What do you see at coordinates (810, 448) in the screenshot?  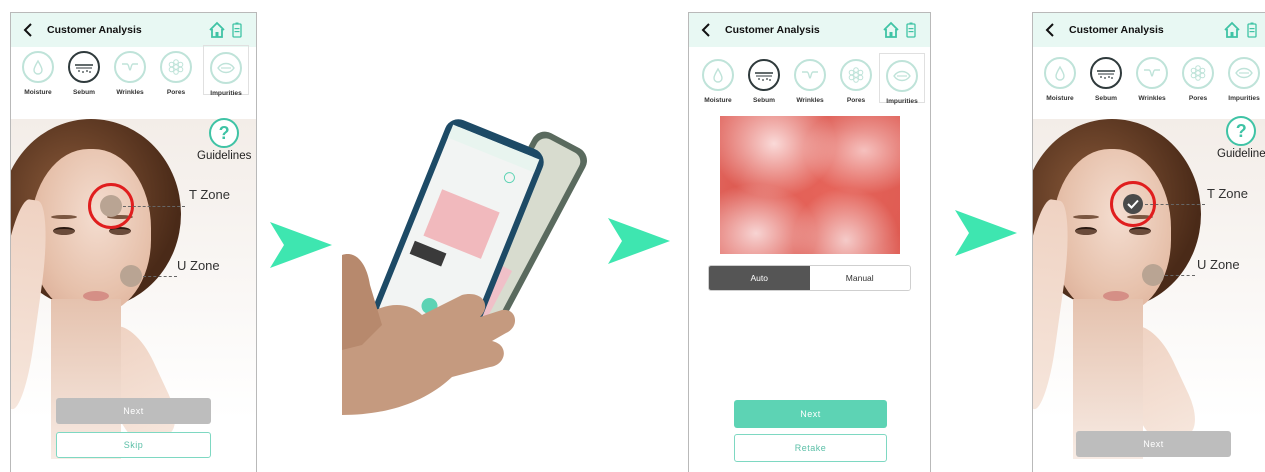 I see `retake-button: Retake` at bounding box center [810, 448].